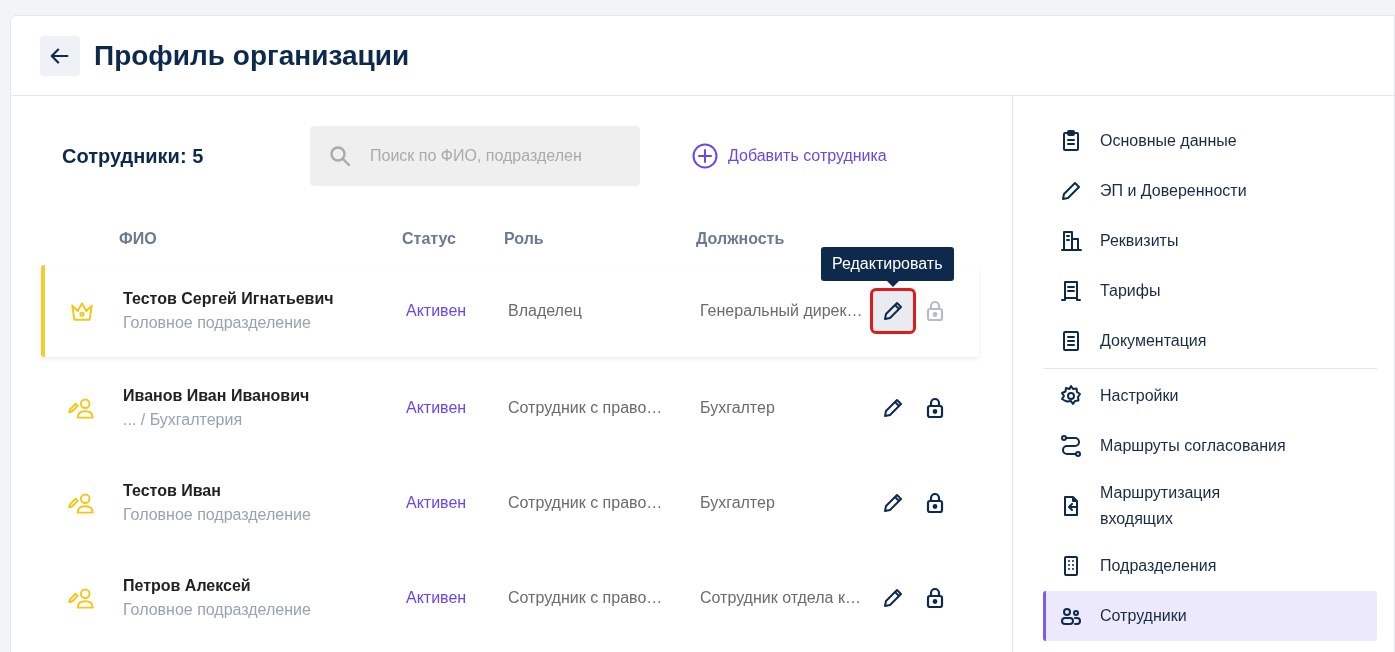  I want to click on edit-button, so click(893, 311).